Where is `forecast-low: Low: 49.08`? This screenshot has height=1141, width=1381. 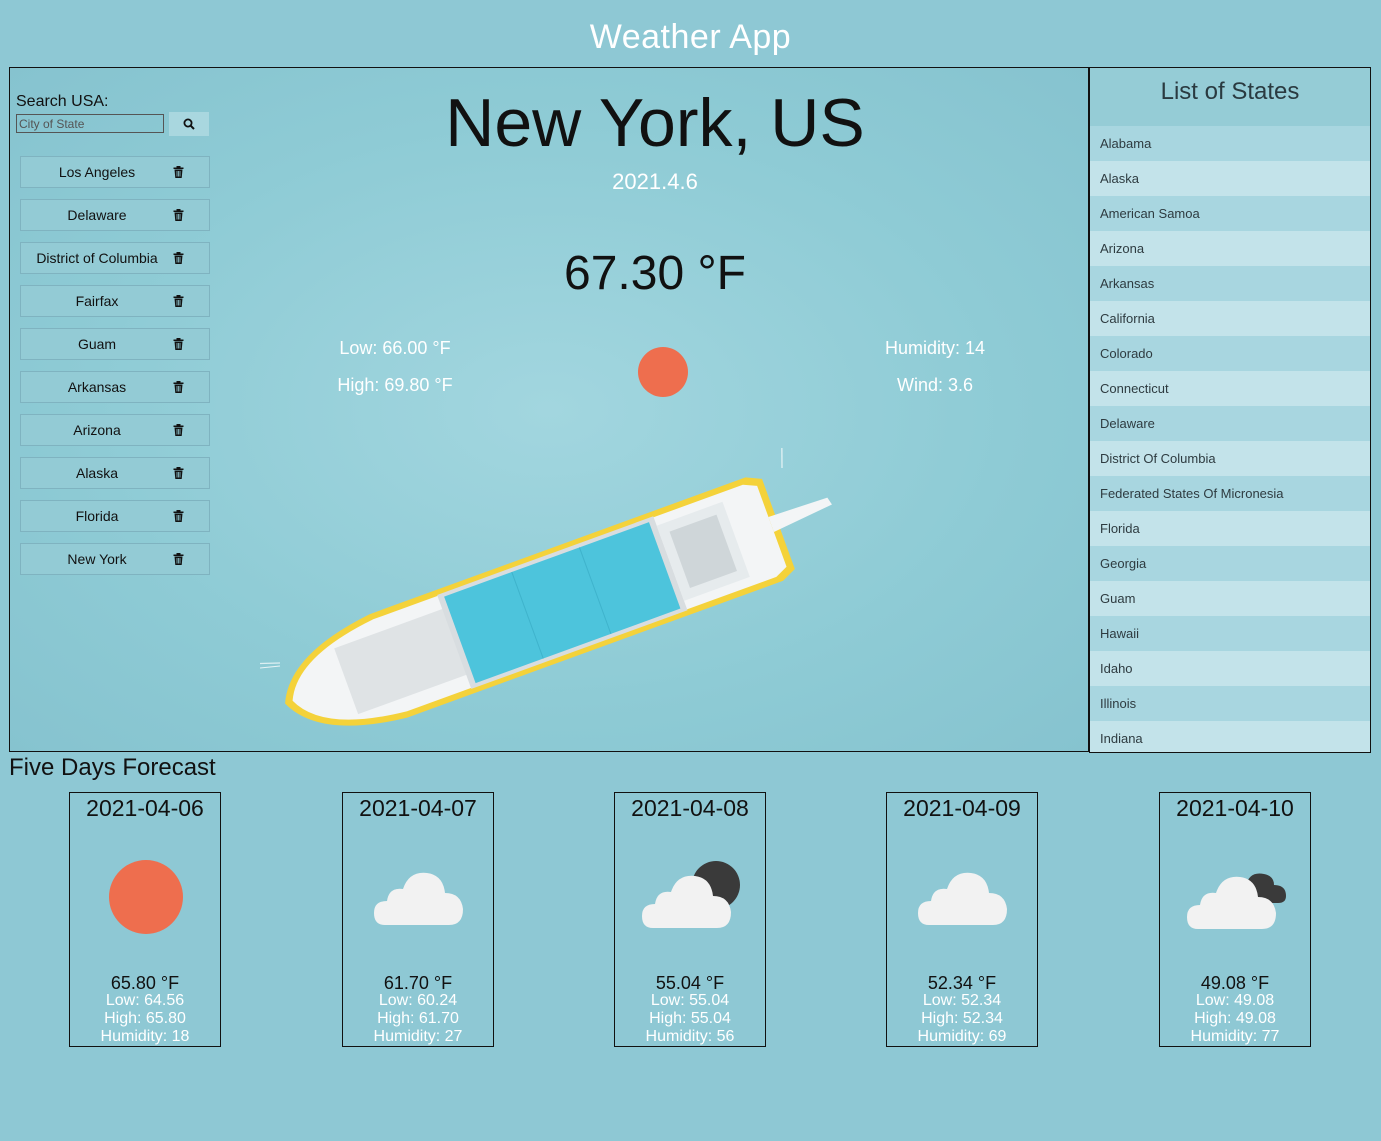 forecast-low: Low: 49.08 is located at coordinates (1235, 1000).